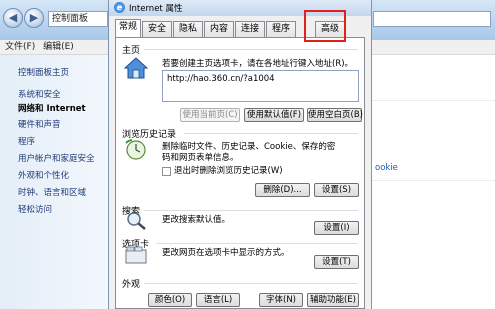  I want to click on home-description: 若要创建主页选项卡，请在各地址行键入地址(R)。, so click(258, 64).